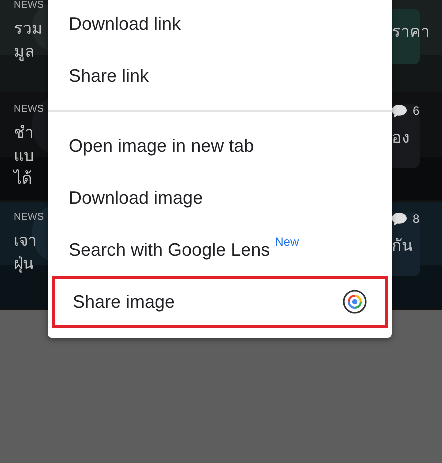  What do you see at coordinates (23, 179) in the screenshot?
I see `headline-fragment: ได้` at bounding box center [23, 179].